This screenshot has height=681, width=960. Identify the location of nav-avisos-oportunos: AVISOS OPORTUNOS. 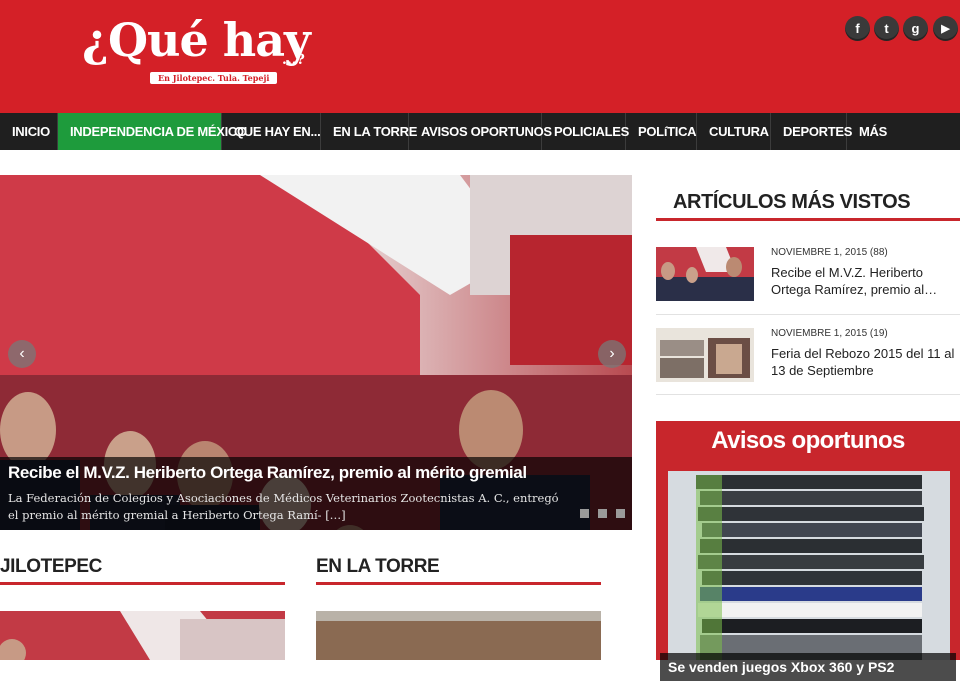
(480, 131).